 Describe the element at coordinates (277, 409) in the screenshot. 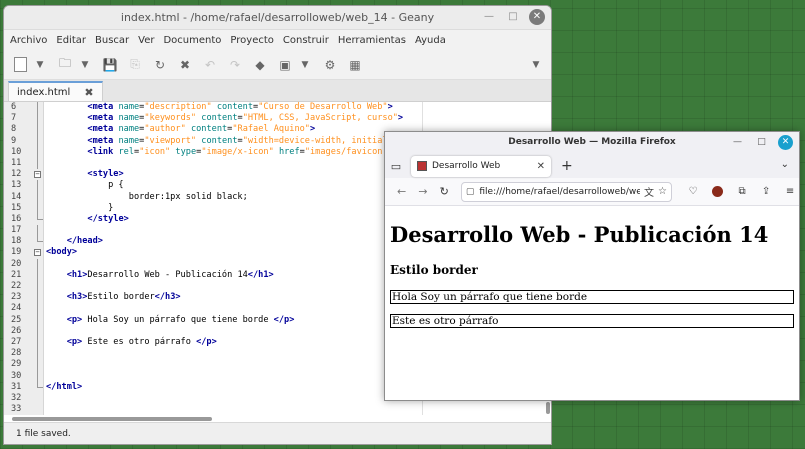

I see `code-line: 33` at that location.